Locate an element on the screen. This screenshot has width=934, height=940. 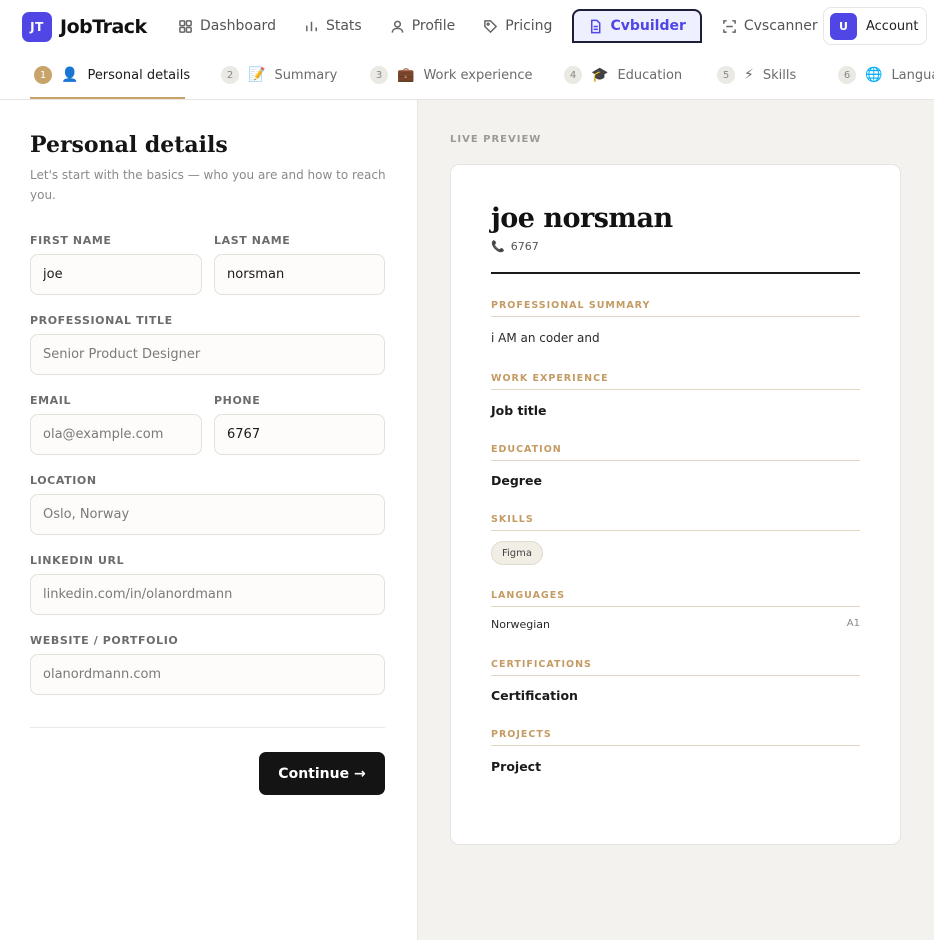
professional-title-label: PROFESSIONAL TITLE is located at coordinates (101, 320).